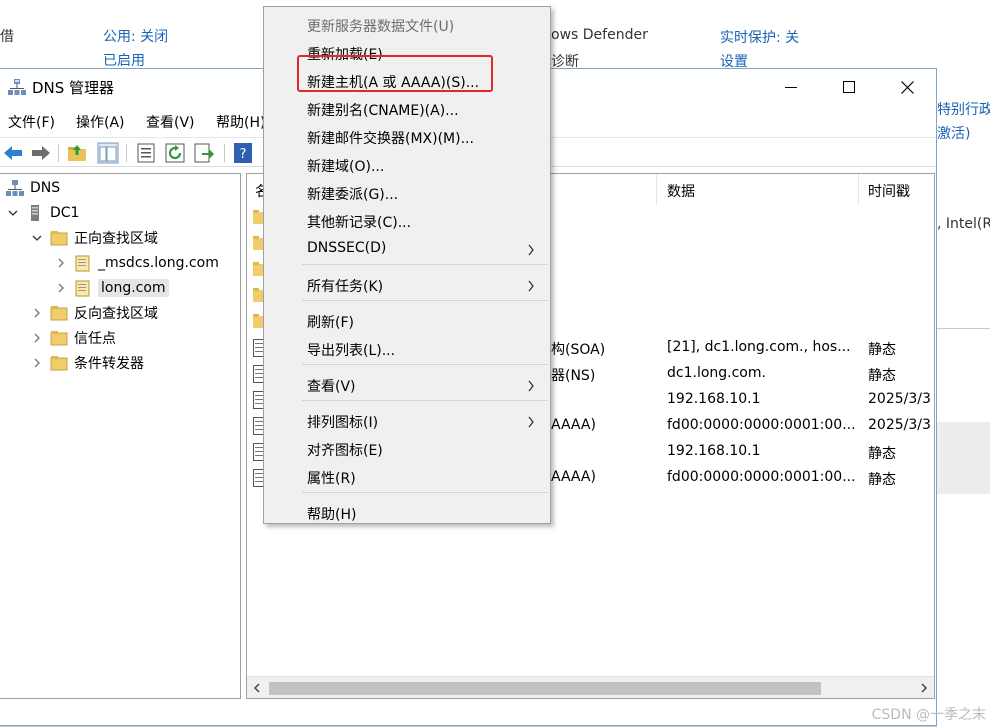  Describe the element at coordinates (135, 36) in the screenshot. I see `firewall-public-link: 公用: 关闭` at that location.